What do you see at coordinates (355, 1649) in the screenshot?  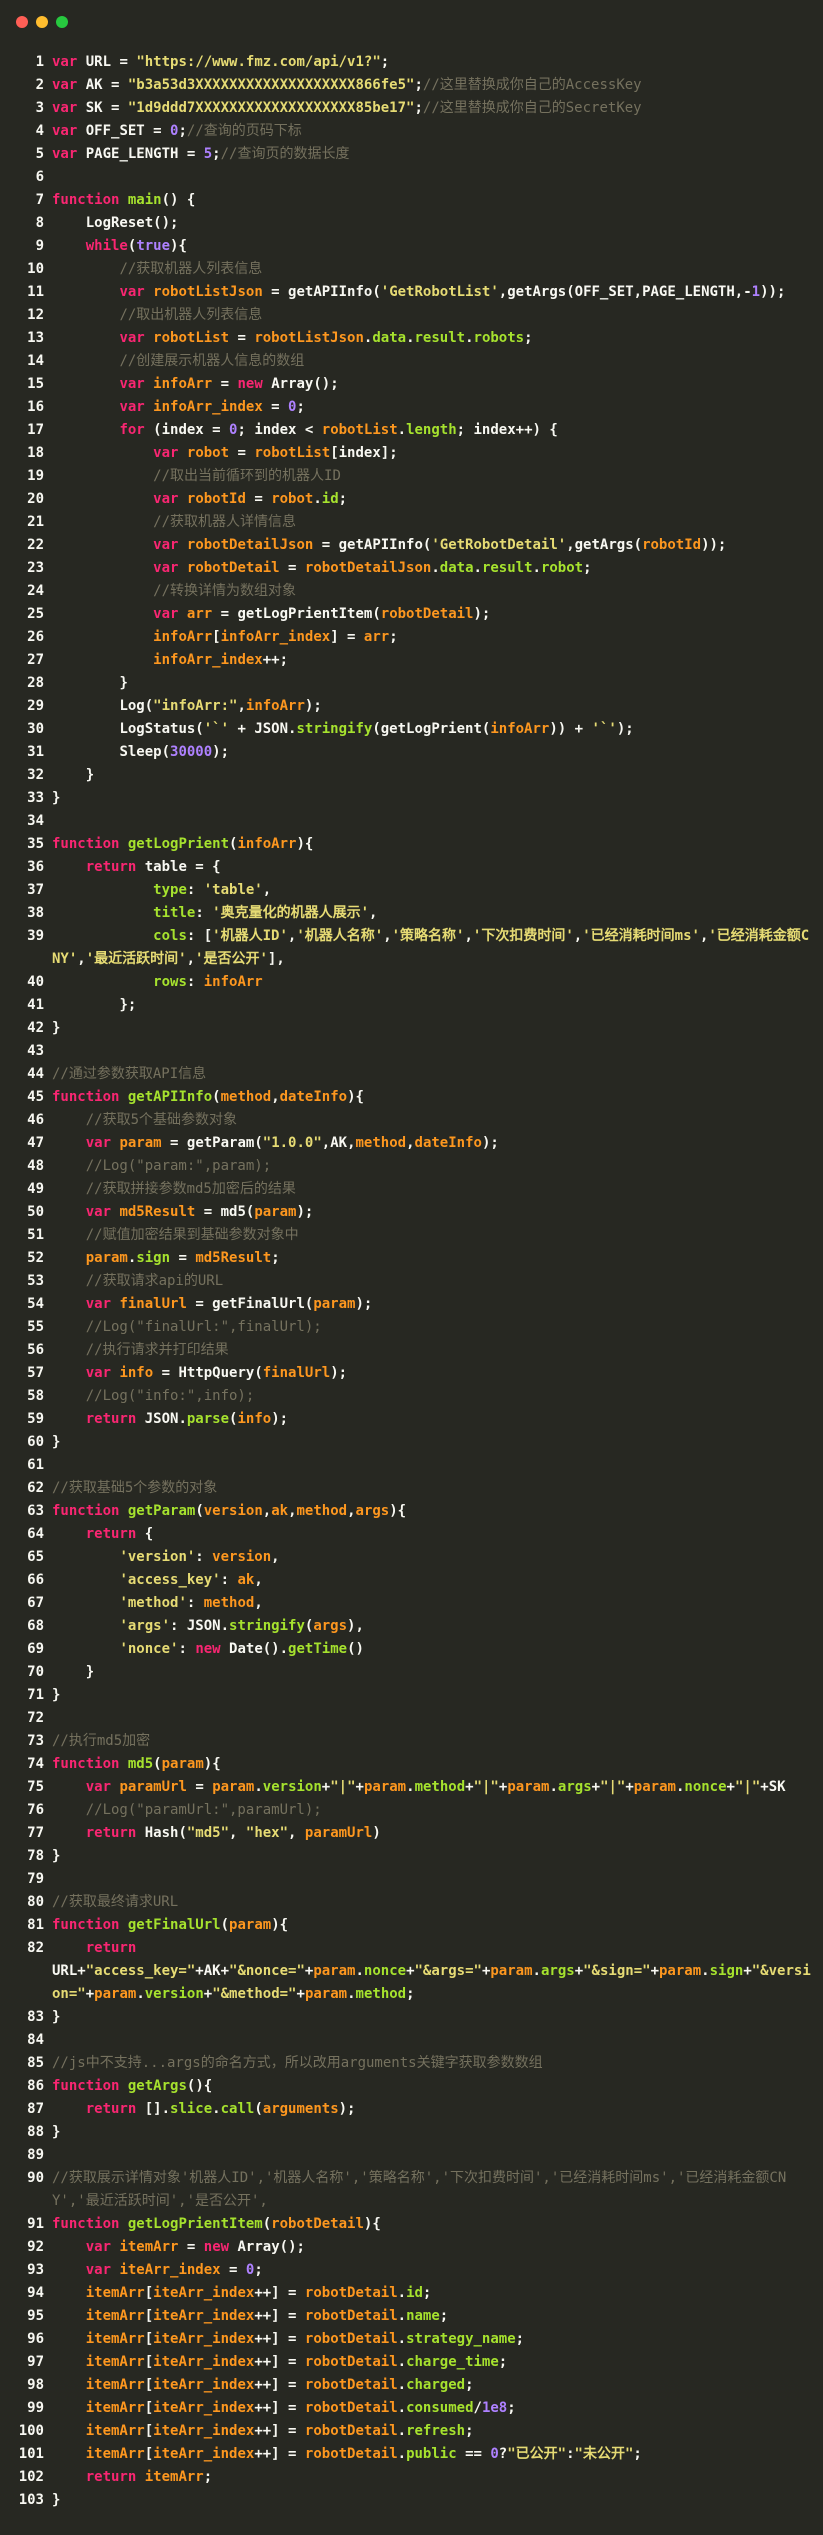 I see `code-token: ()` at bounding box center [355, 1649].